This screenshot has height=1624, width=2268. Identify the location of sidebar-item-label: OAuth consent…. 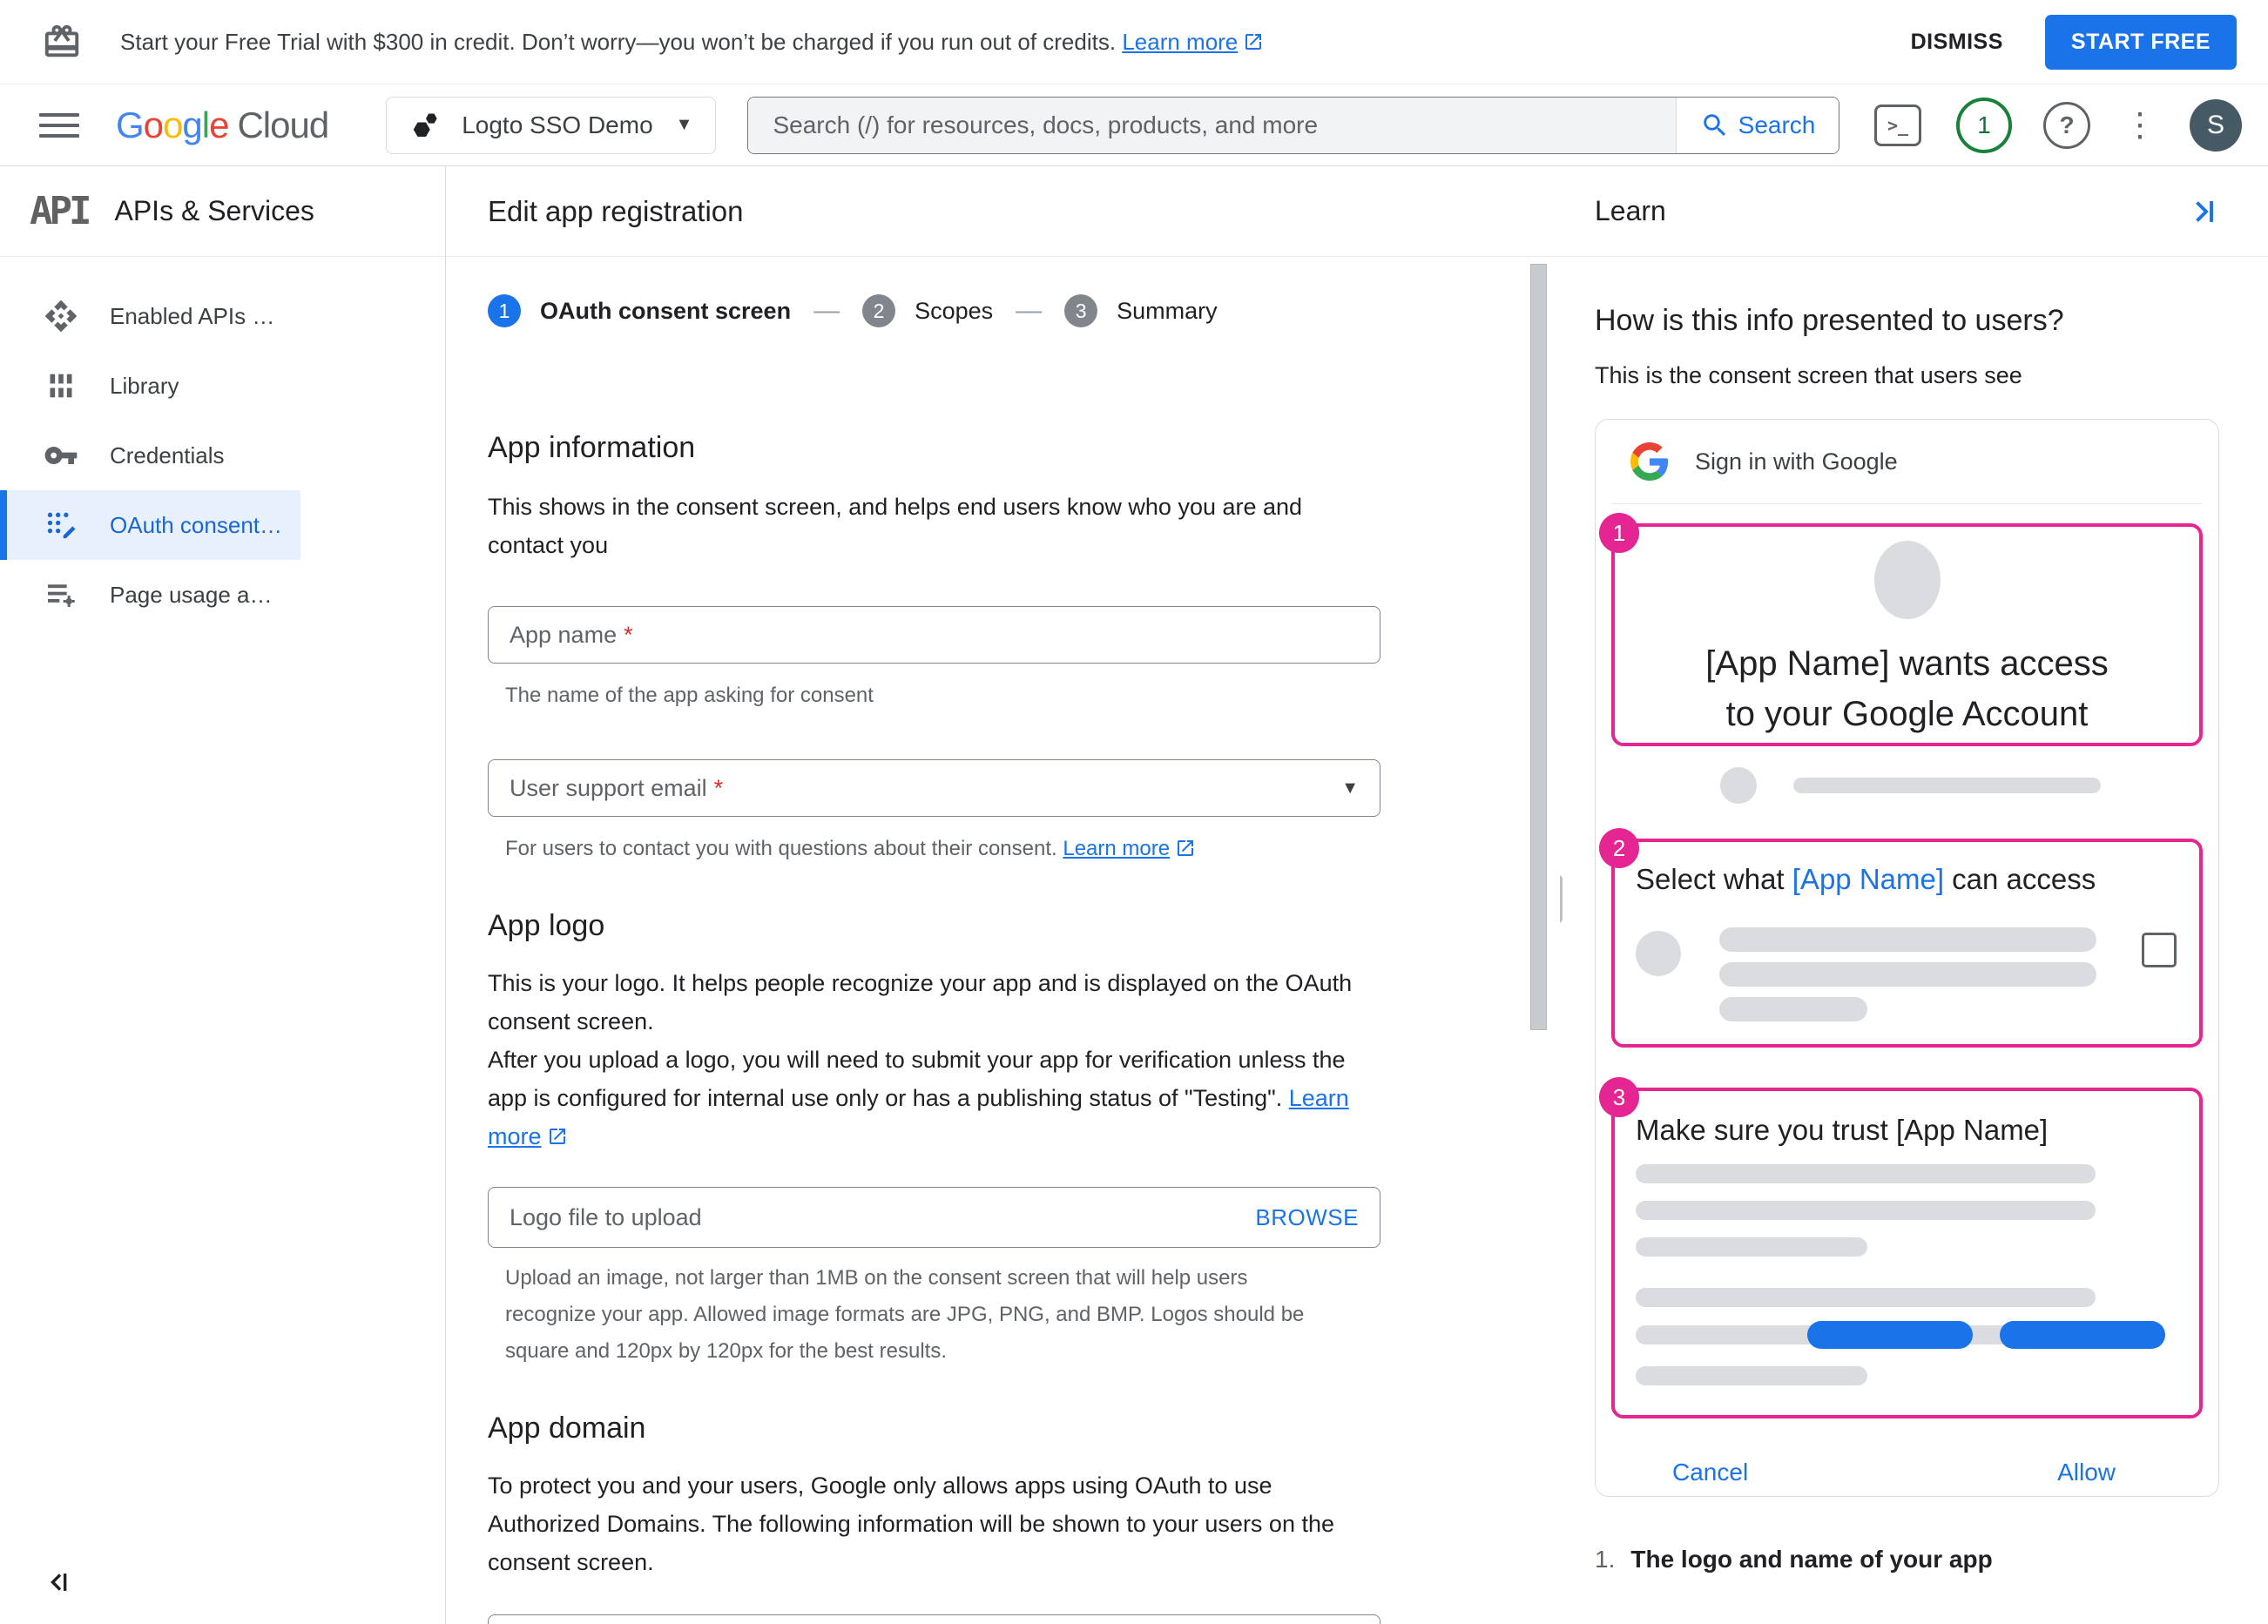
(196, 524).